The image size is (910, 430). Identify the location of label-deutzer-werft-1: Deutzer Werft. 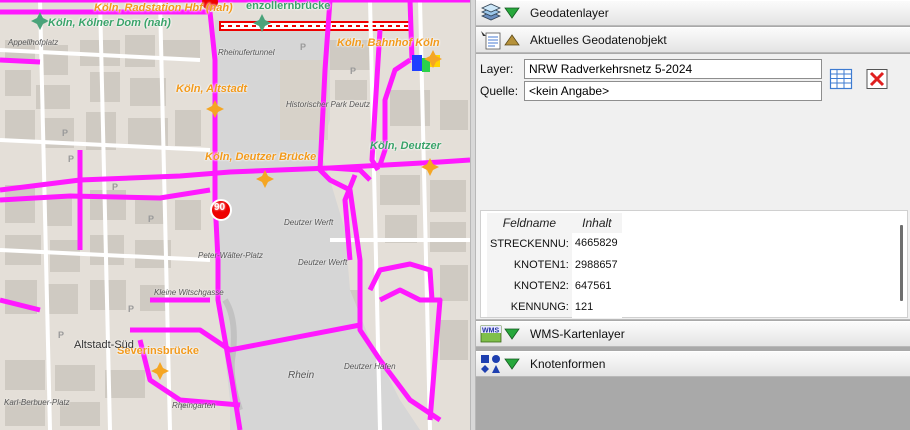
(309, 222).